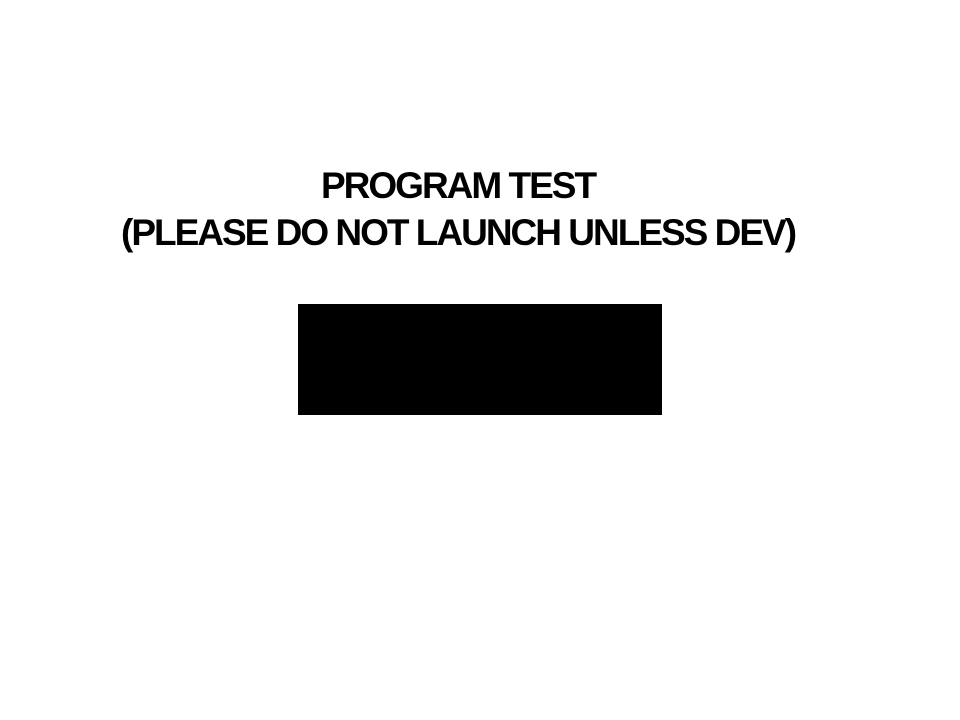  Describe the element at coordinates (480, 359) in the screenshot. I see `launch-button` at that location.